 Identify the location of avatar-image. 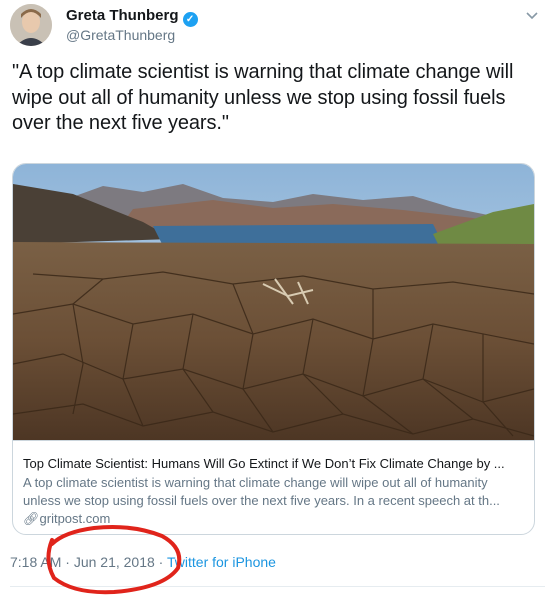
(31, 25).